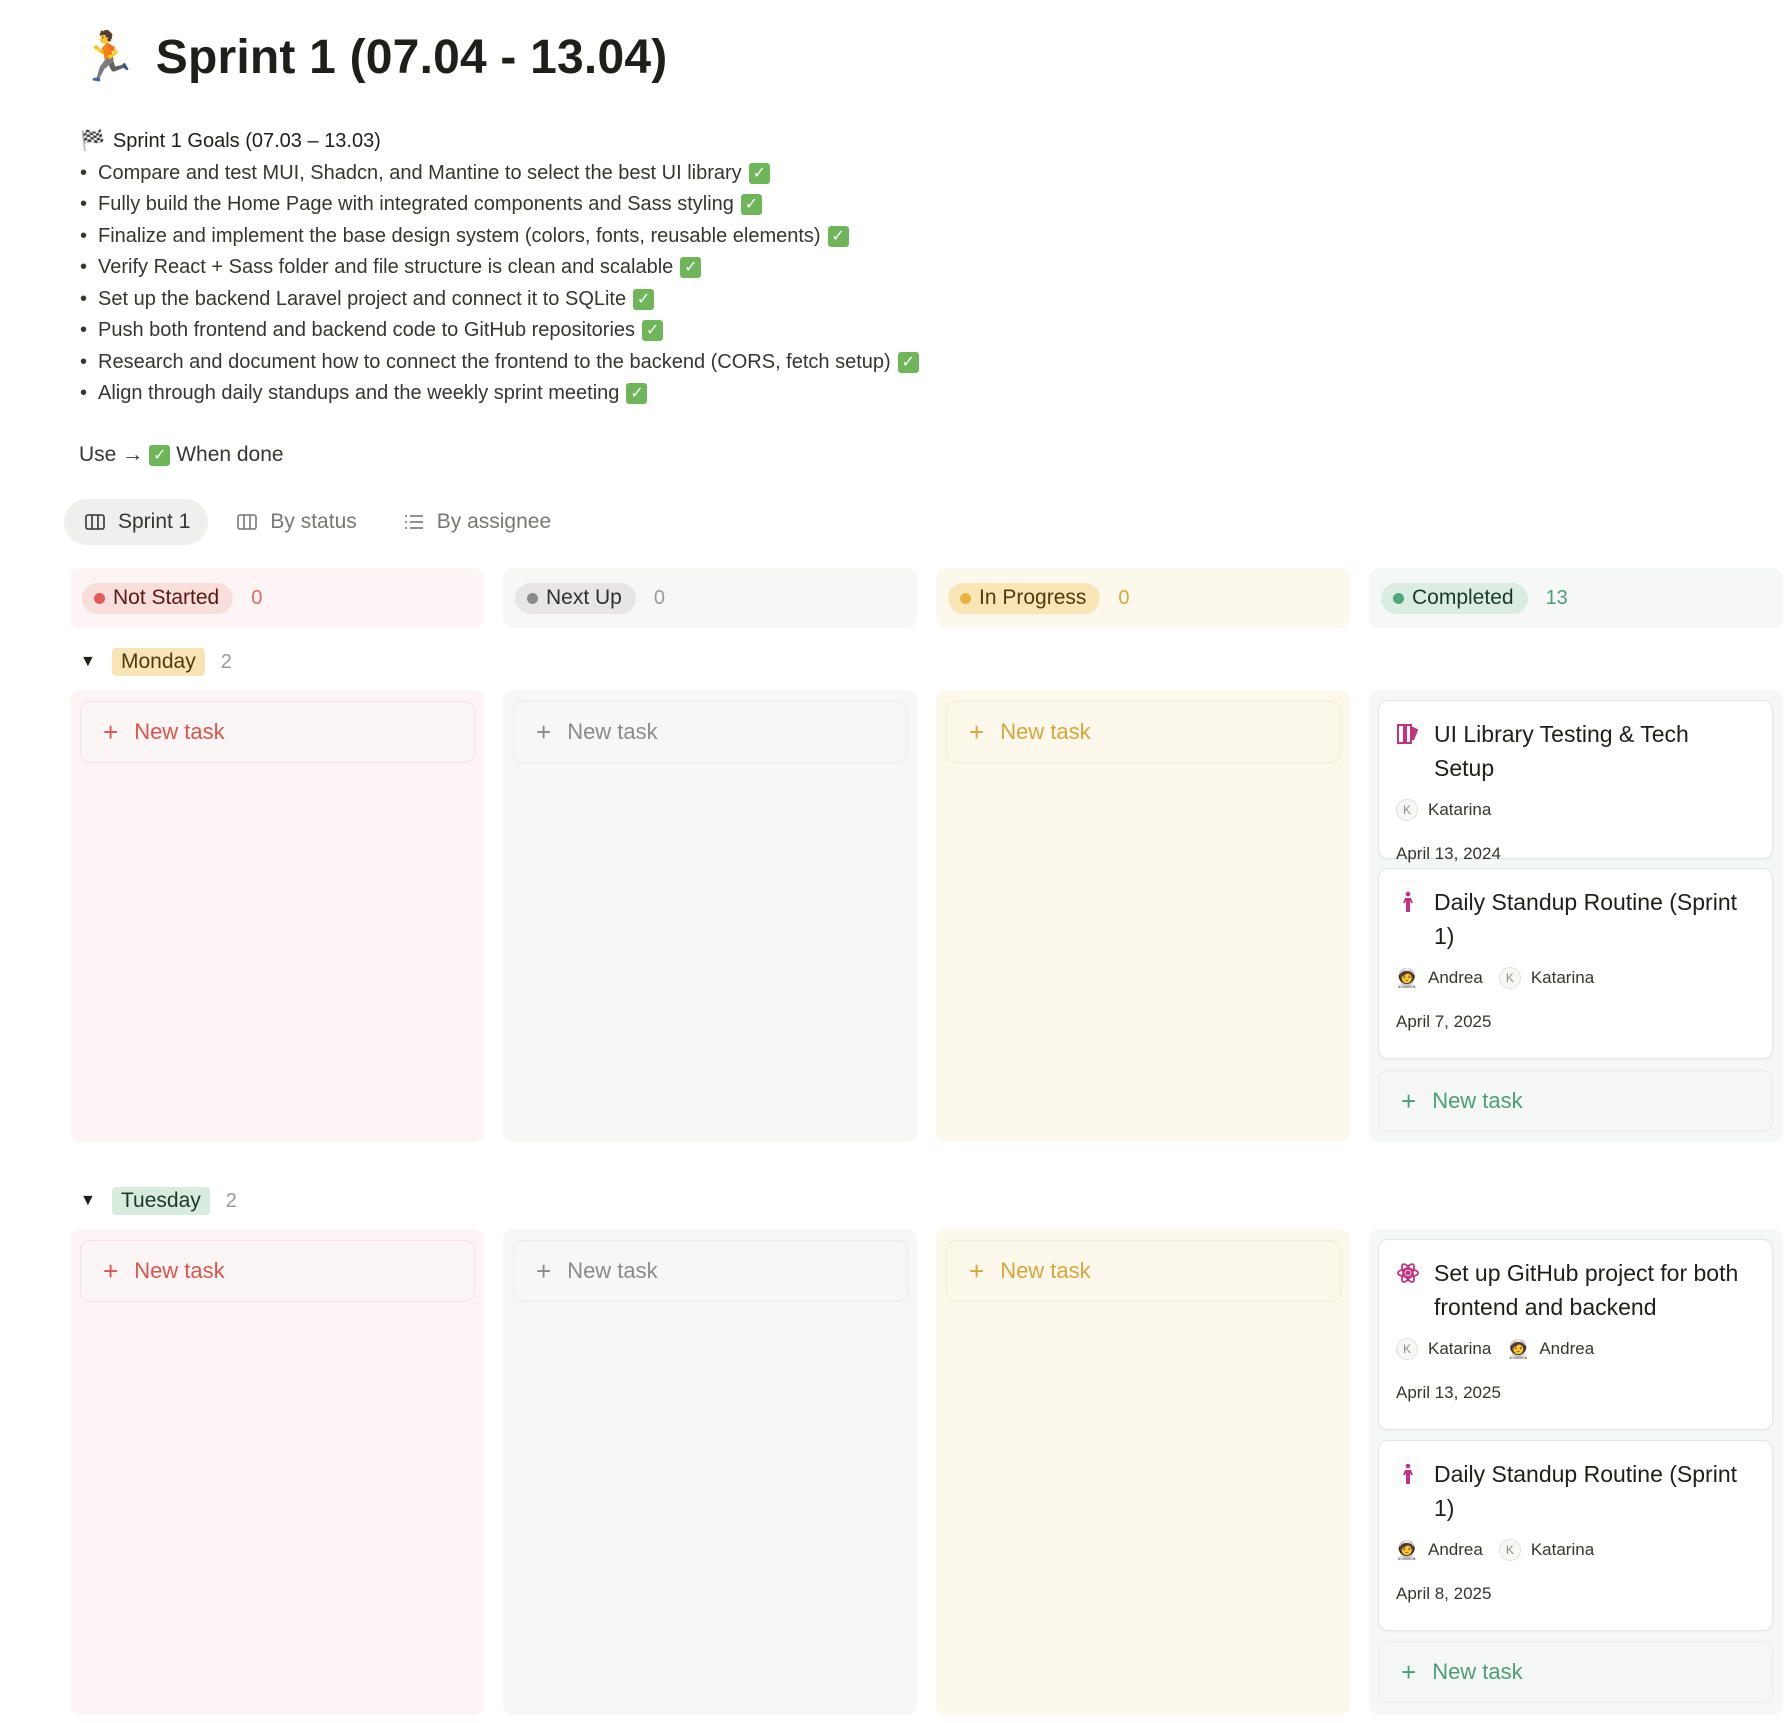 The width and height of the screenshot is (1791, 1723). Describe the element at coordinates (247, 522) in the screenshot. I see `board-icon` at that location.